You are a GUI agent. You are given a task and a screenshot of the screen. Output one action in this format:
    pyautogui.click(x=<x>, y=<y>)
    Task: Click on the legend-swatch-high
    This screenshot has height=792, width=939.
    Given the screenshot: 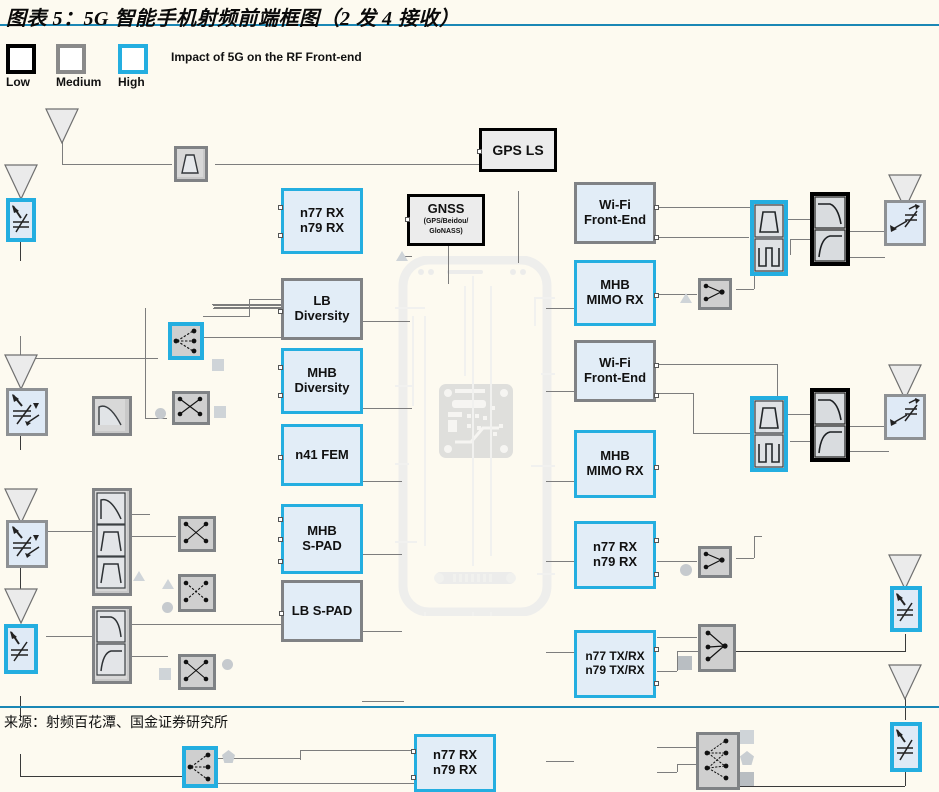 What is the action you would take?
    pyautogui.click(x=133, y=59)
    